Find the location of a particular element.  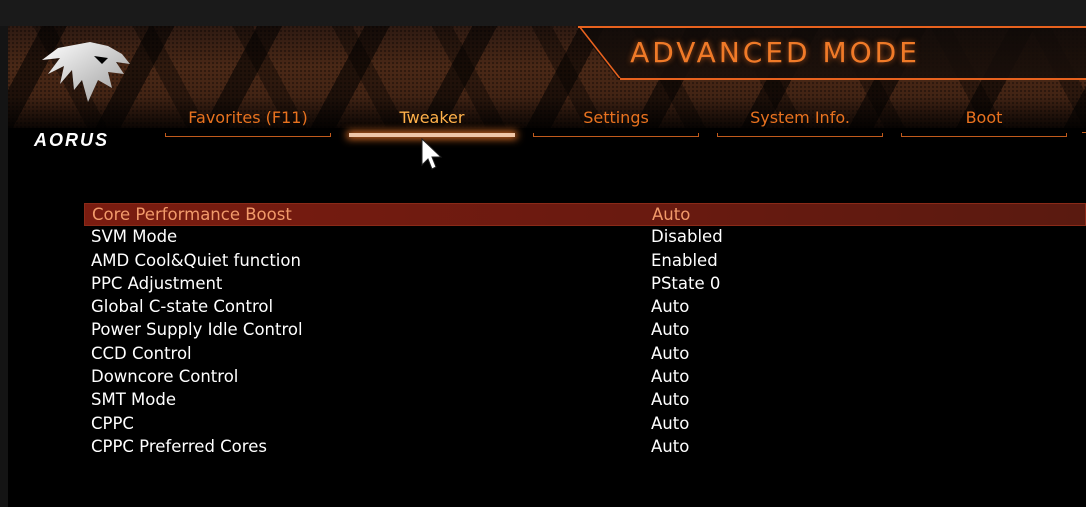

setting-label: SVM Mode is located at coordinates (134, 237).